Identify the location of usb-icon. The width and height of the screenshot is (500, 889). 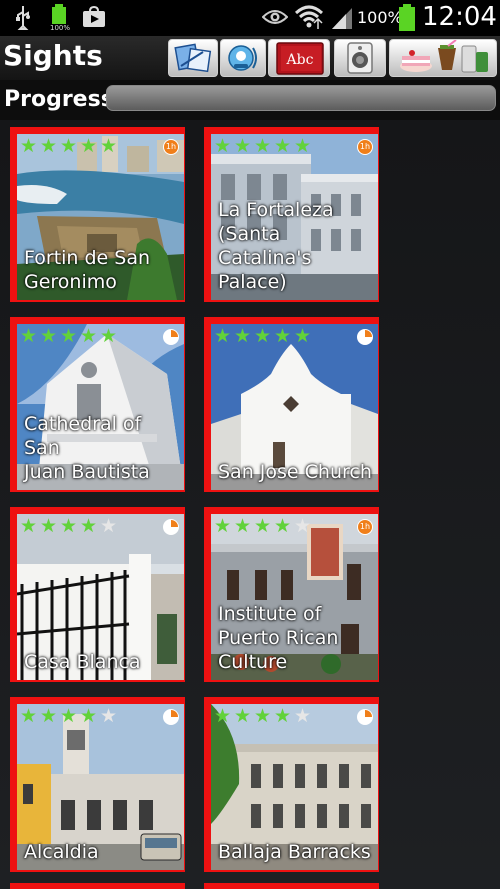
(23, 18).